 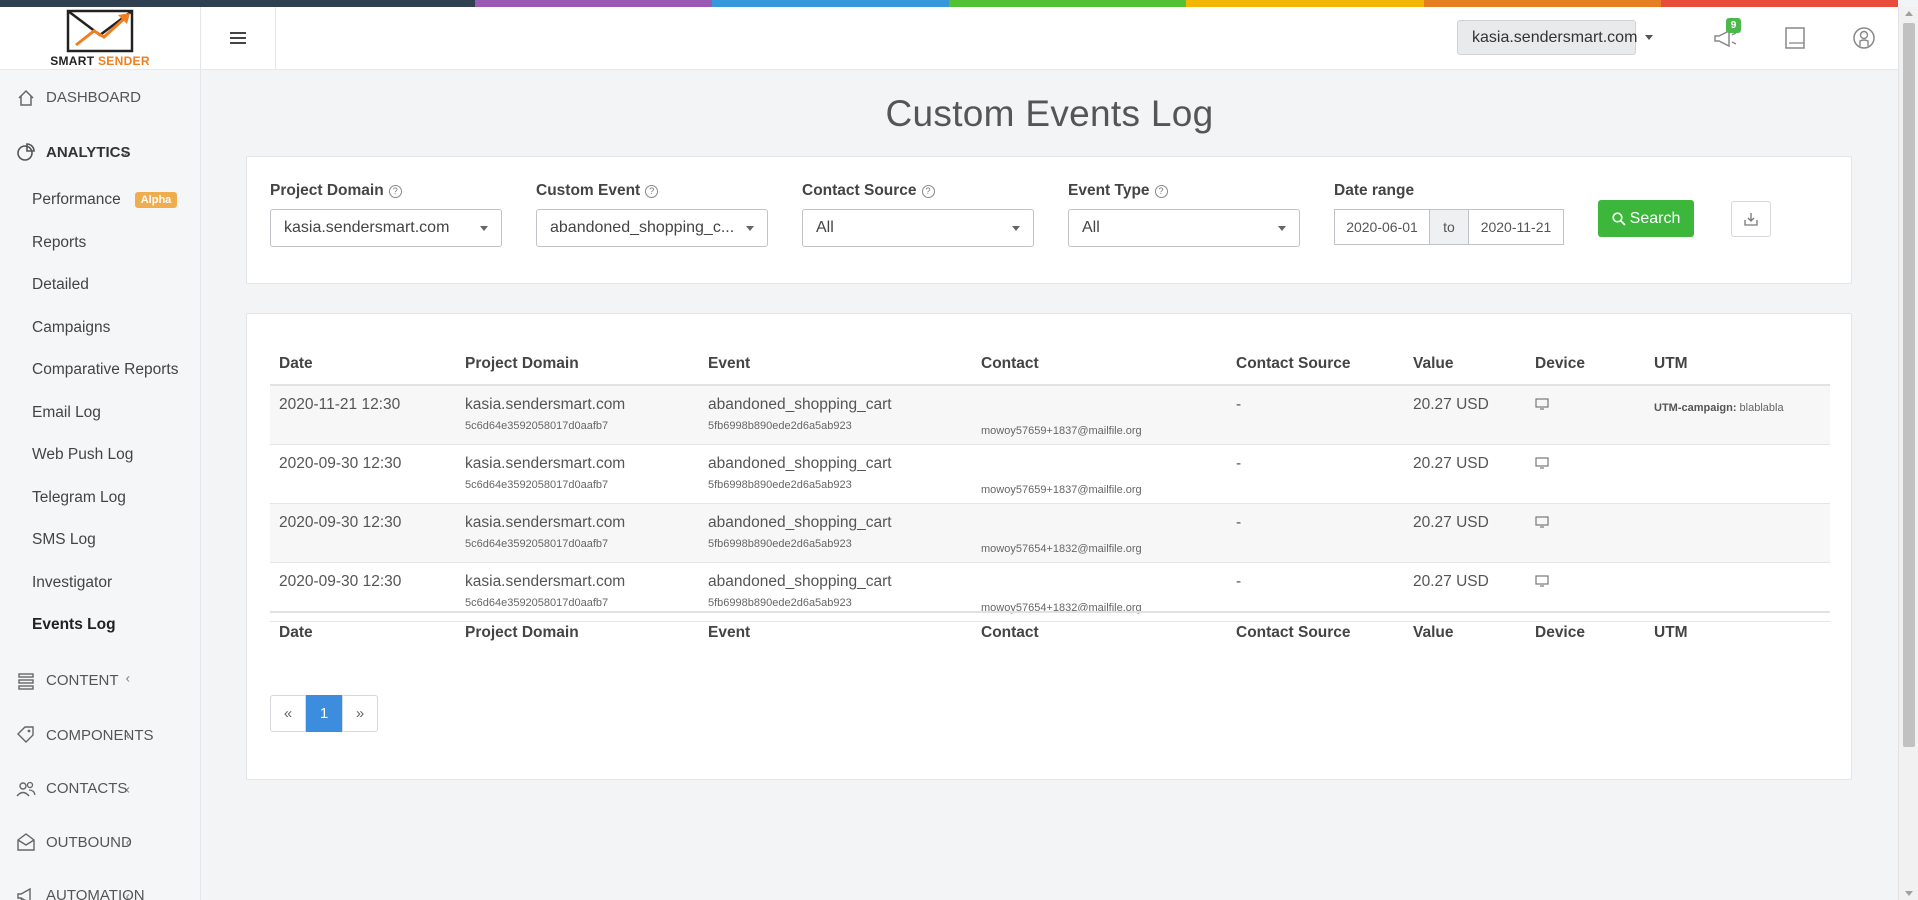 I want to click on domain-id: 5c6d64e3592058017d0aafb7, so click(x=537, y=544).